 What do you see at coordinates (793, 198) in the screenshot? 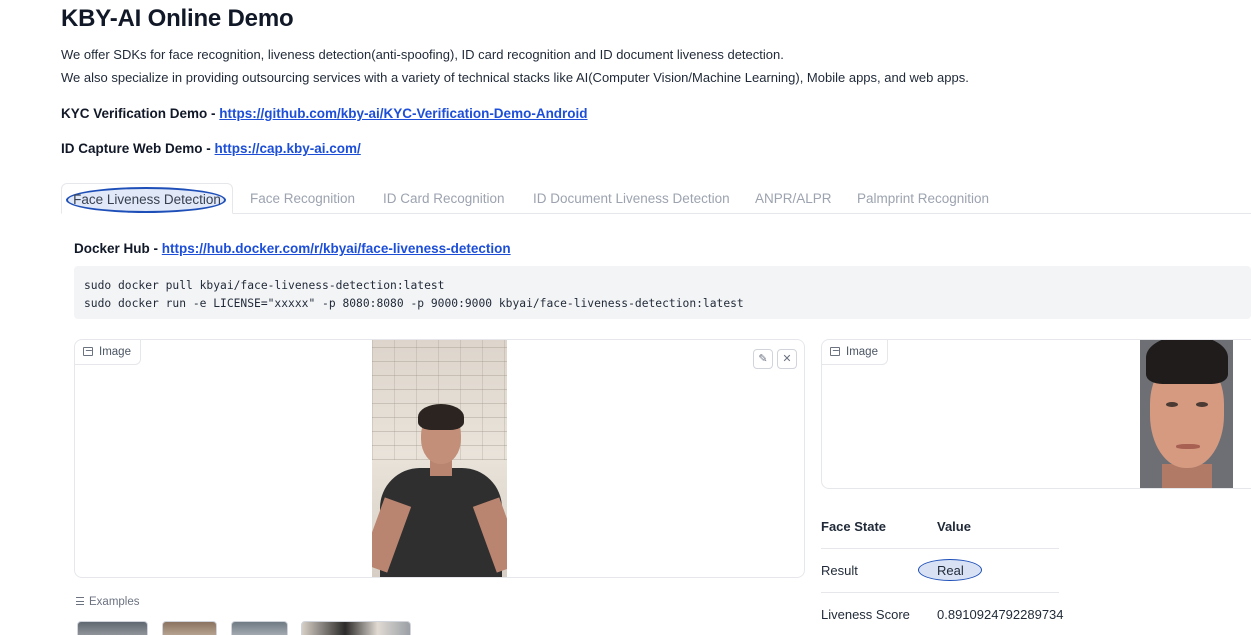
I see `tab-anpr-alpr: ANPR/ALPR` at bounding box center [793, 198].